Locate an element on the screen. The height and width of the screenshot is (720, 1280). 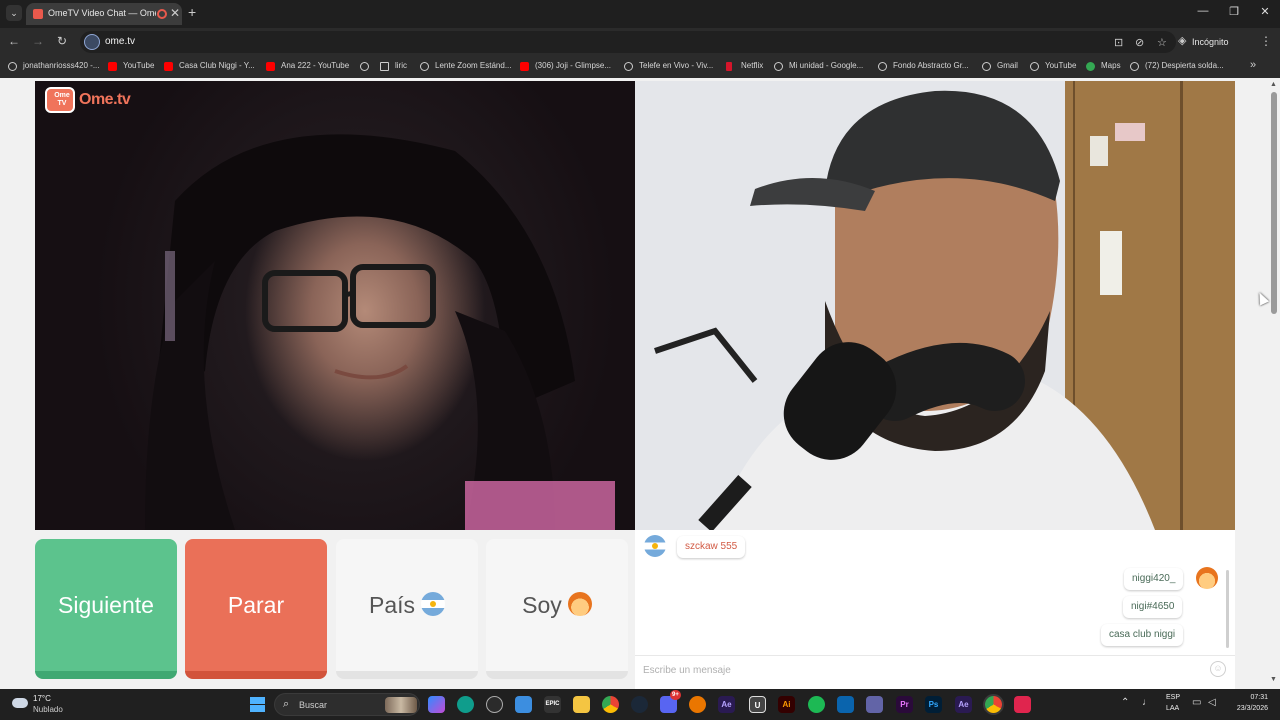
taskbar-search-label: Buscar is located at coordinates (313, 705).